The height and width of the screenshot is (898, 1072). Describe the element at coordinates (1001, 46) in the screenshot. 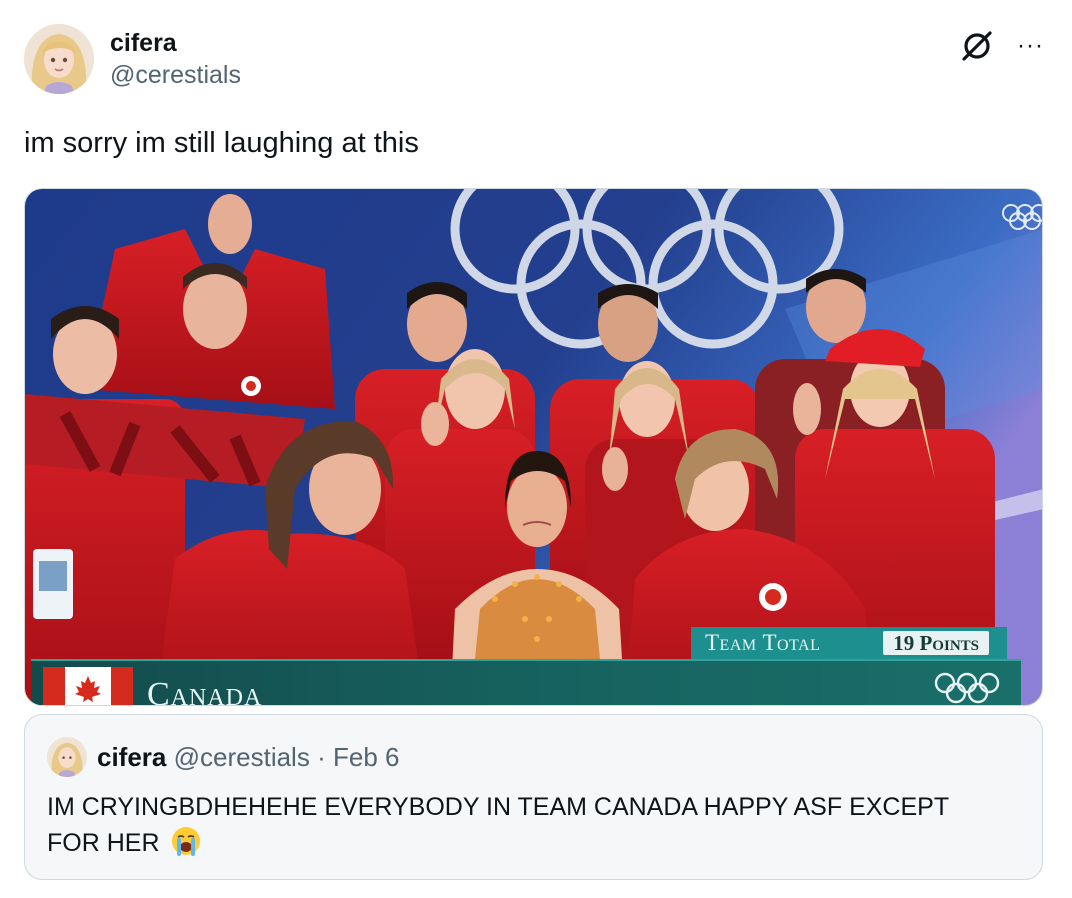

I see `header-actions: ···` at that location.